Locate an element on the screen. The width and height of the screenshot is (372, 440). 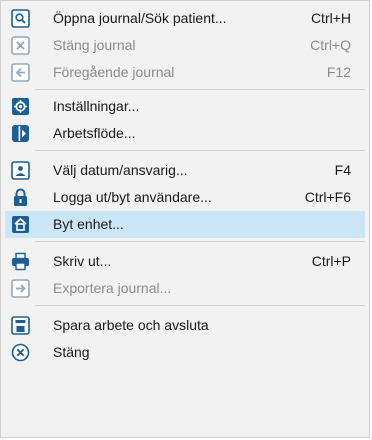
menu-item-logout: Logga ut/byt användare... Ctrl+F6 is located at coordinates (185, 197).